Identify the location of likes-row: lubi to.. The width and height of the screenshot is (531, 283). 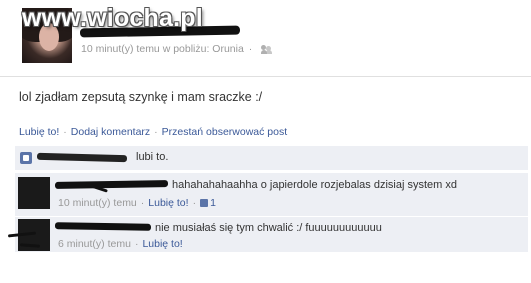
(271, 158).